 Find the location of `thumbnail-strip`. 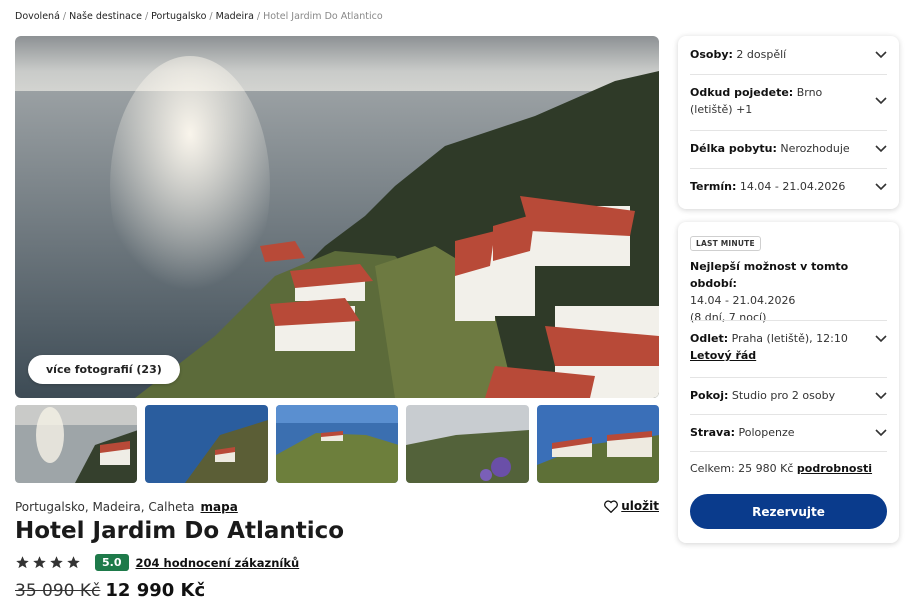

thumbnail-strip is located at coordinates (337, 444).